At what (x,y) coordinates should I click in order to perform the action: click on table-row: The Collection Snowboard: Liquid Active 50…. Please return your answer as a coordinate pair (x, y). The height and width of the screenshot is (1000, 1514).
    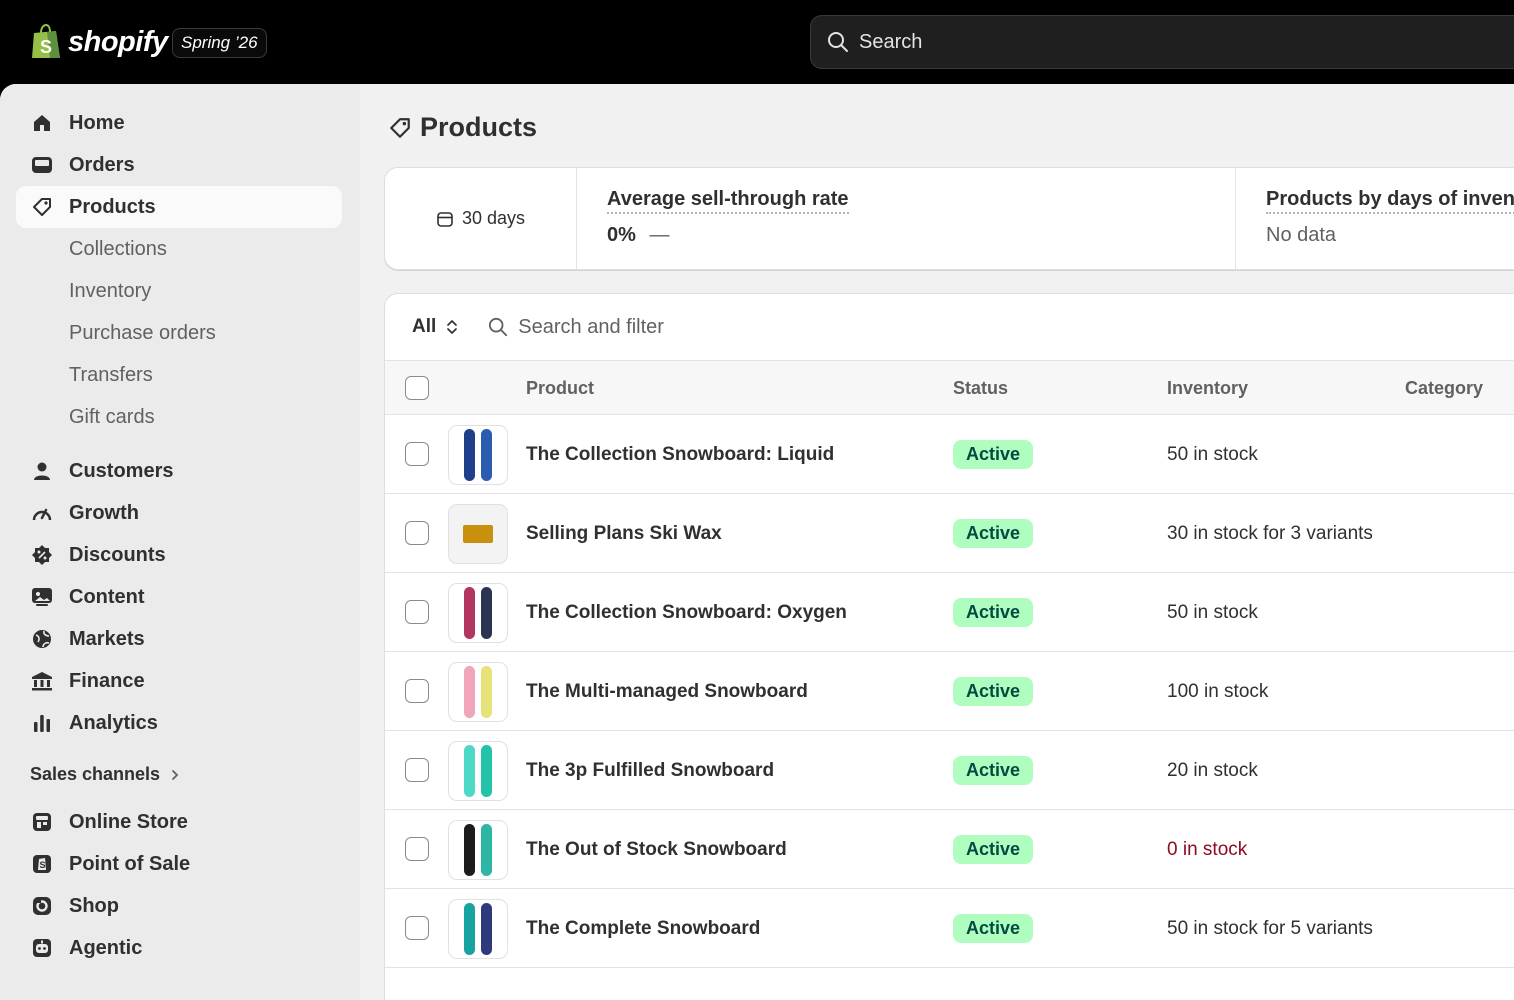
    Looking at the image, I should click on (949, 454).